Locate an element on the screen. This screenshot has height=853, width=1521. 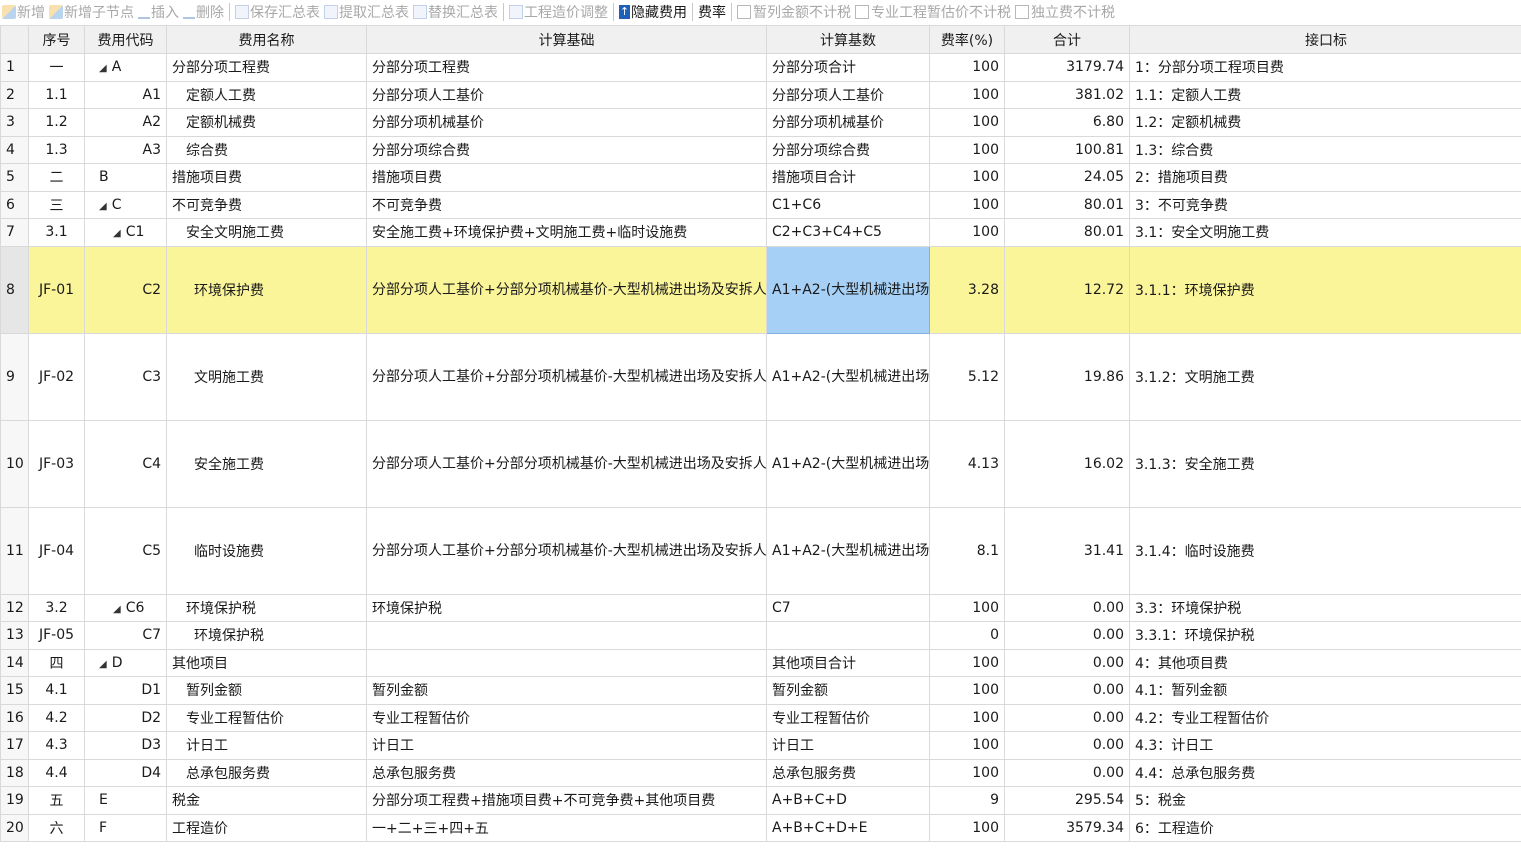
basis-cell: 安全施工费+环境保护费+文明施工费+临时设施费 is located at coordinates (566, 232).